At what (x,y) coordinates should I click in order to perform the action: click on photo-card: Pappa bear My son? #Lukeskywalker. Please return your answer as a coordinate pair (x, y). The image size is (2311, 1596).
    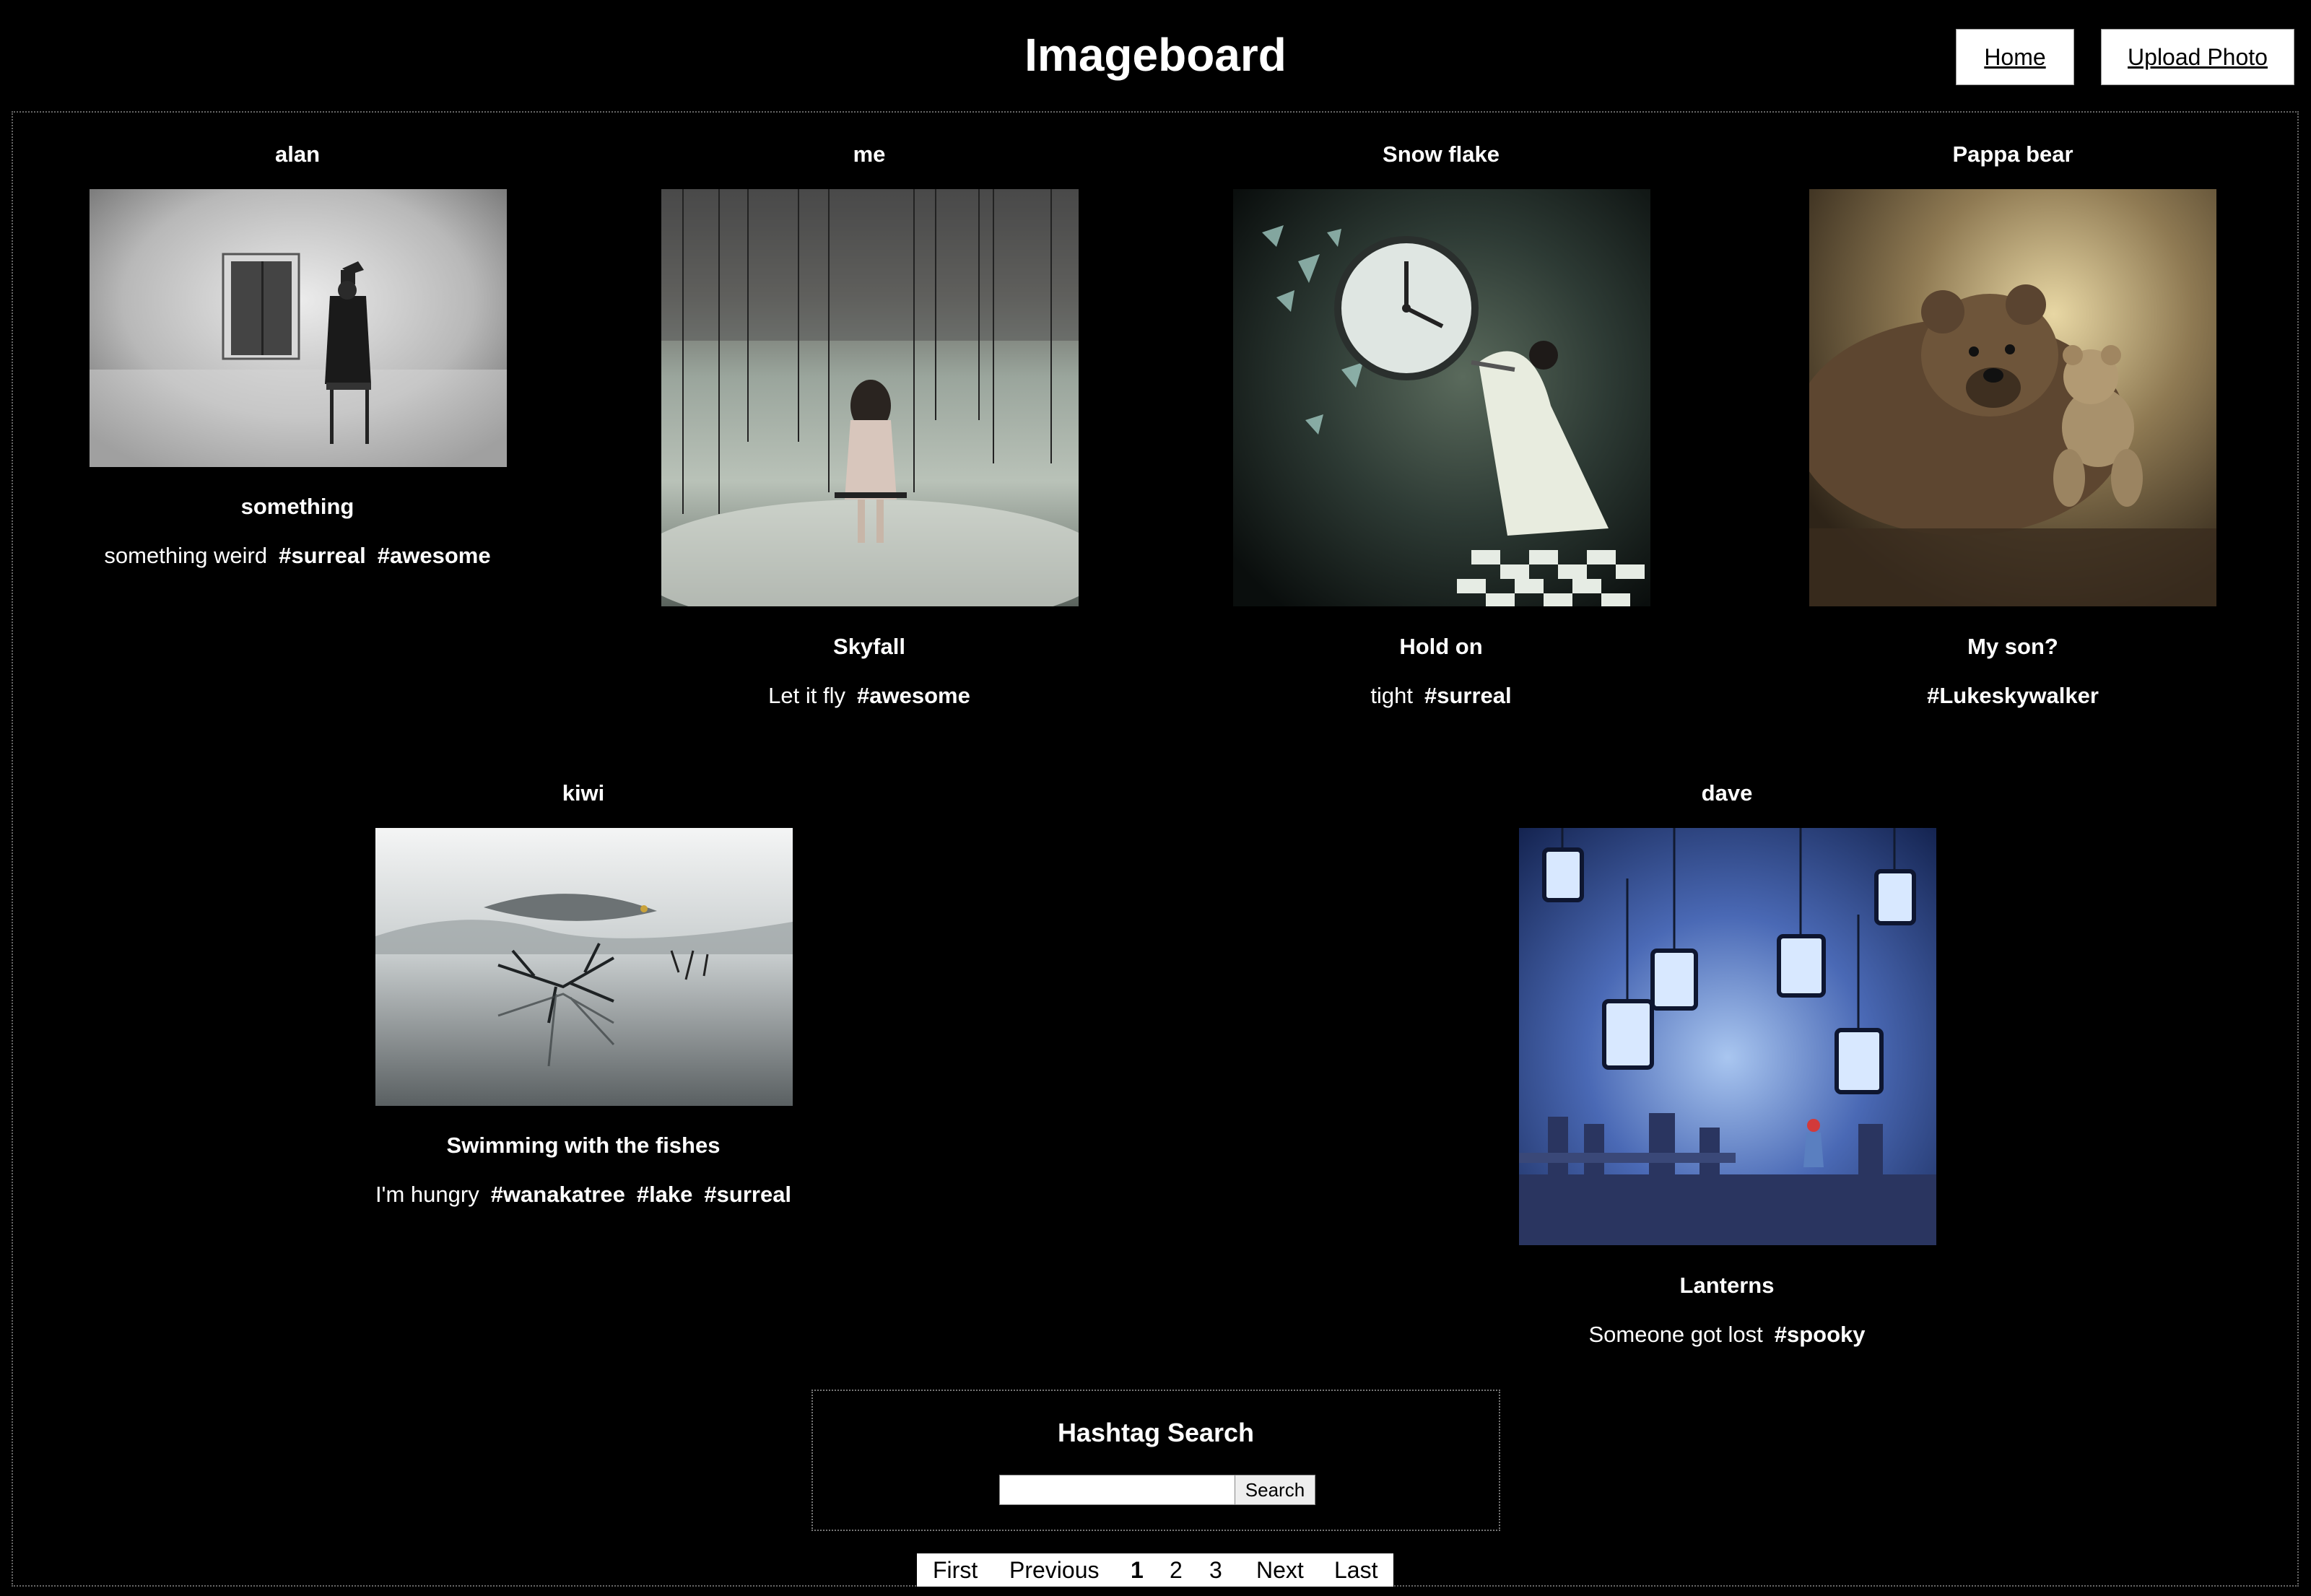
    Looking at the image, I should click on (2013, 433).